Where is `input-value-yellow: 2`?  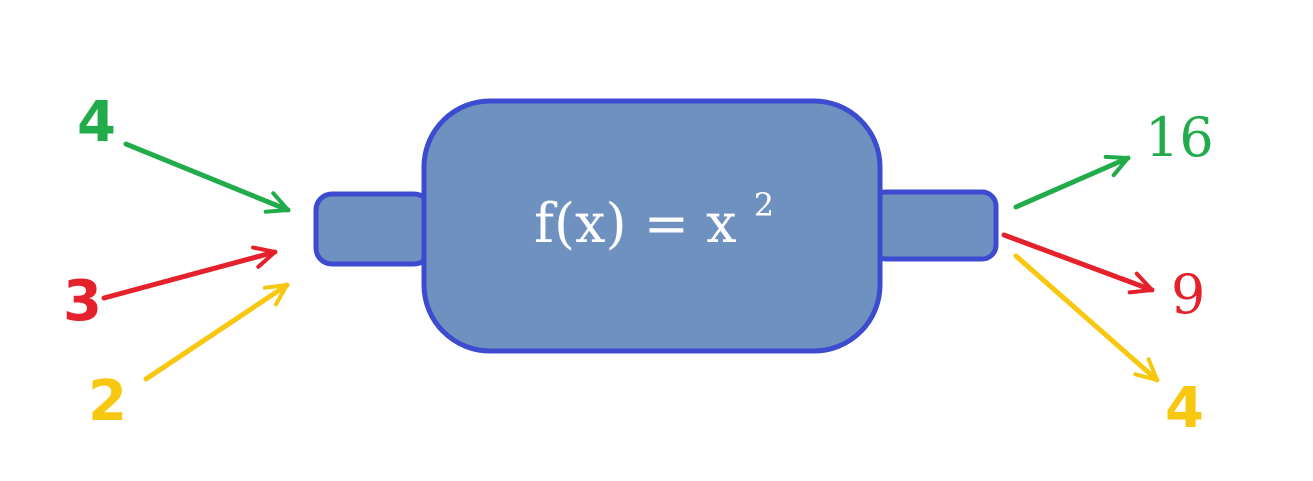 input-value-yellow: 2 is located at coordinates (107, 401).